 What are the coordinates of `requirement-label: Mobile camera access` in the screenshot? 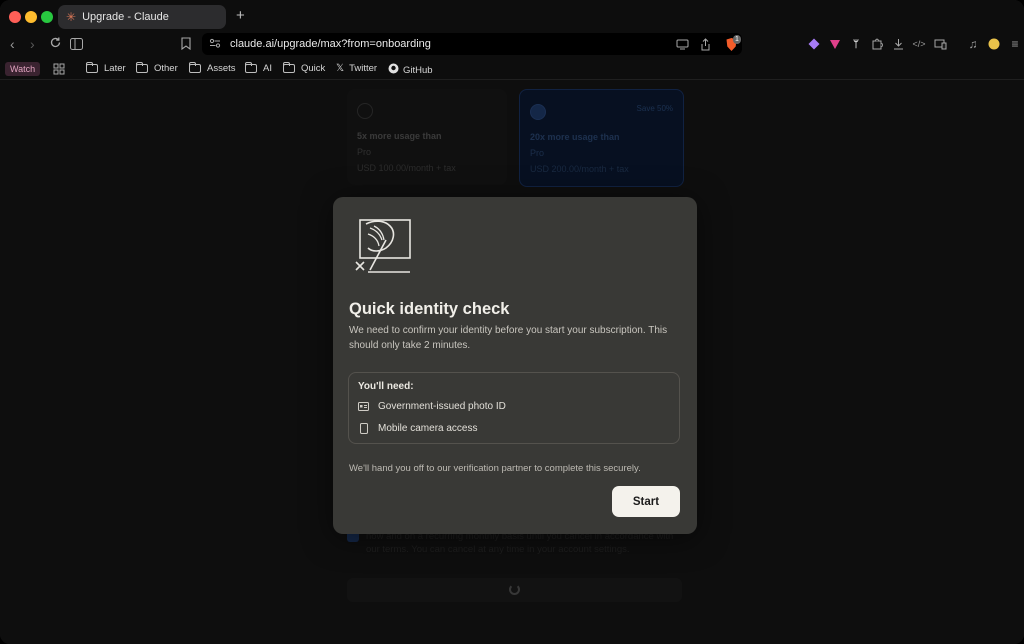 It's located at (428, 428).